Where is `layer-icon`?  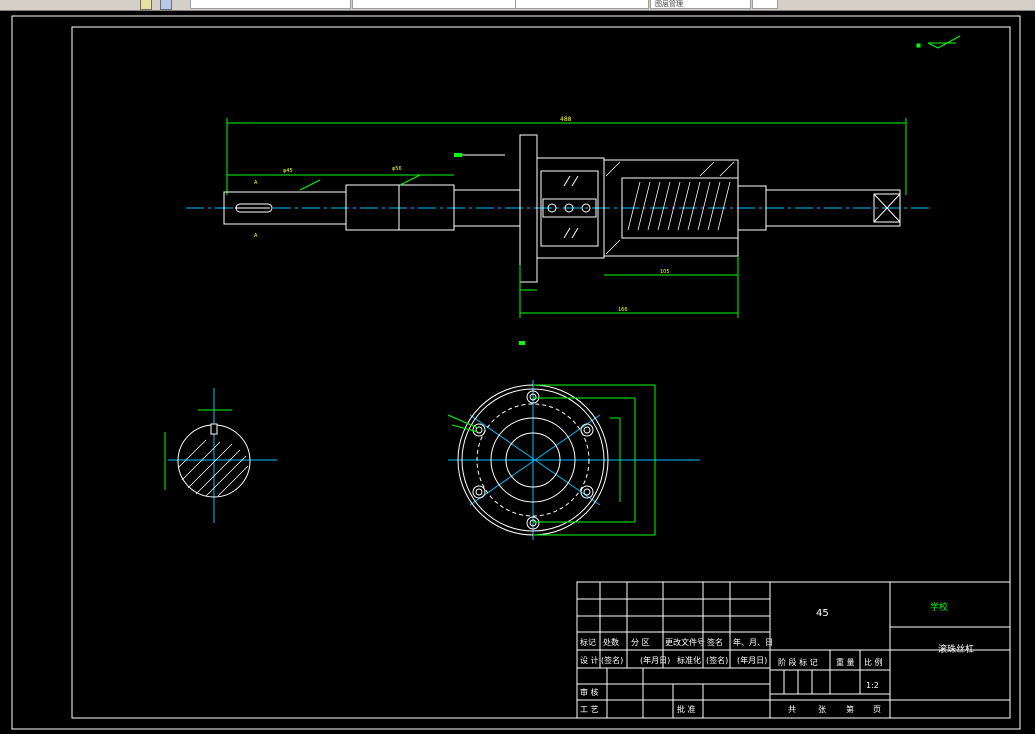
layer-icon is located at coordinates (146, 5).